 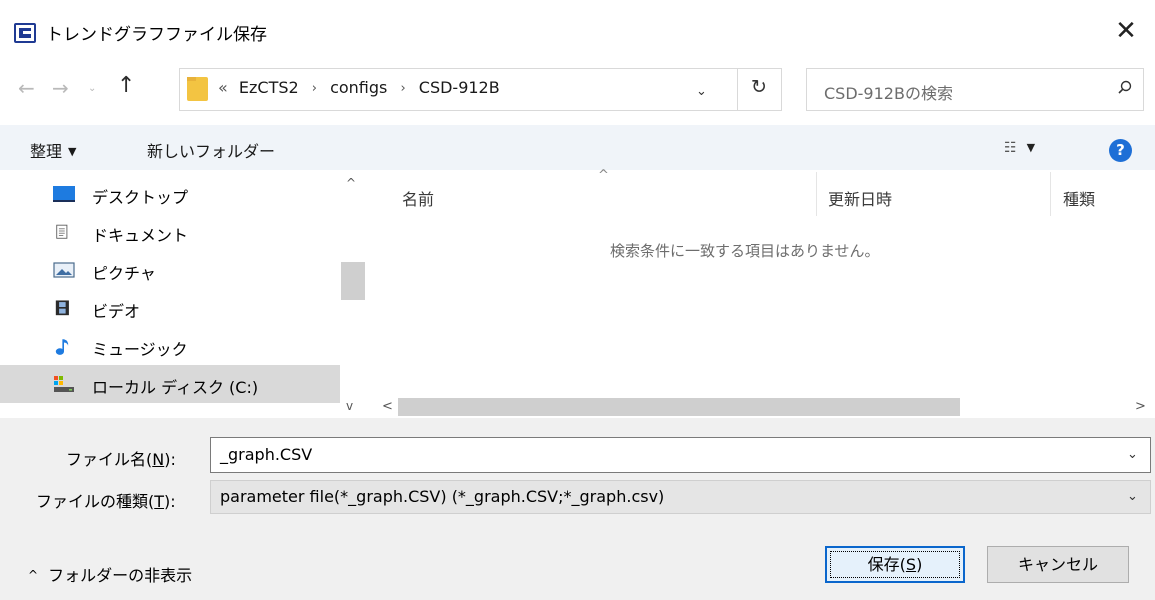 I want to click on hide-folders-label: フォルダーの非表示, so click(x=120, y=575).